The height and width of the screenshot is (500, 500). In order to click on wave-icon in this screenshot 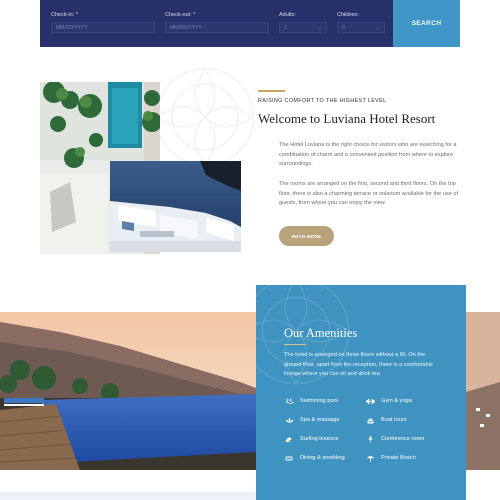, I will do `click(289, 439)`.